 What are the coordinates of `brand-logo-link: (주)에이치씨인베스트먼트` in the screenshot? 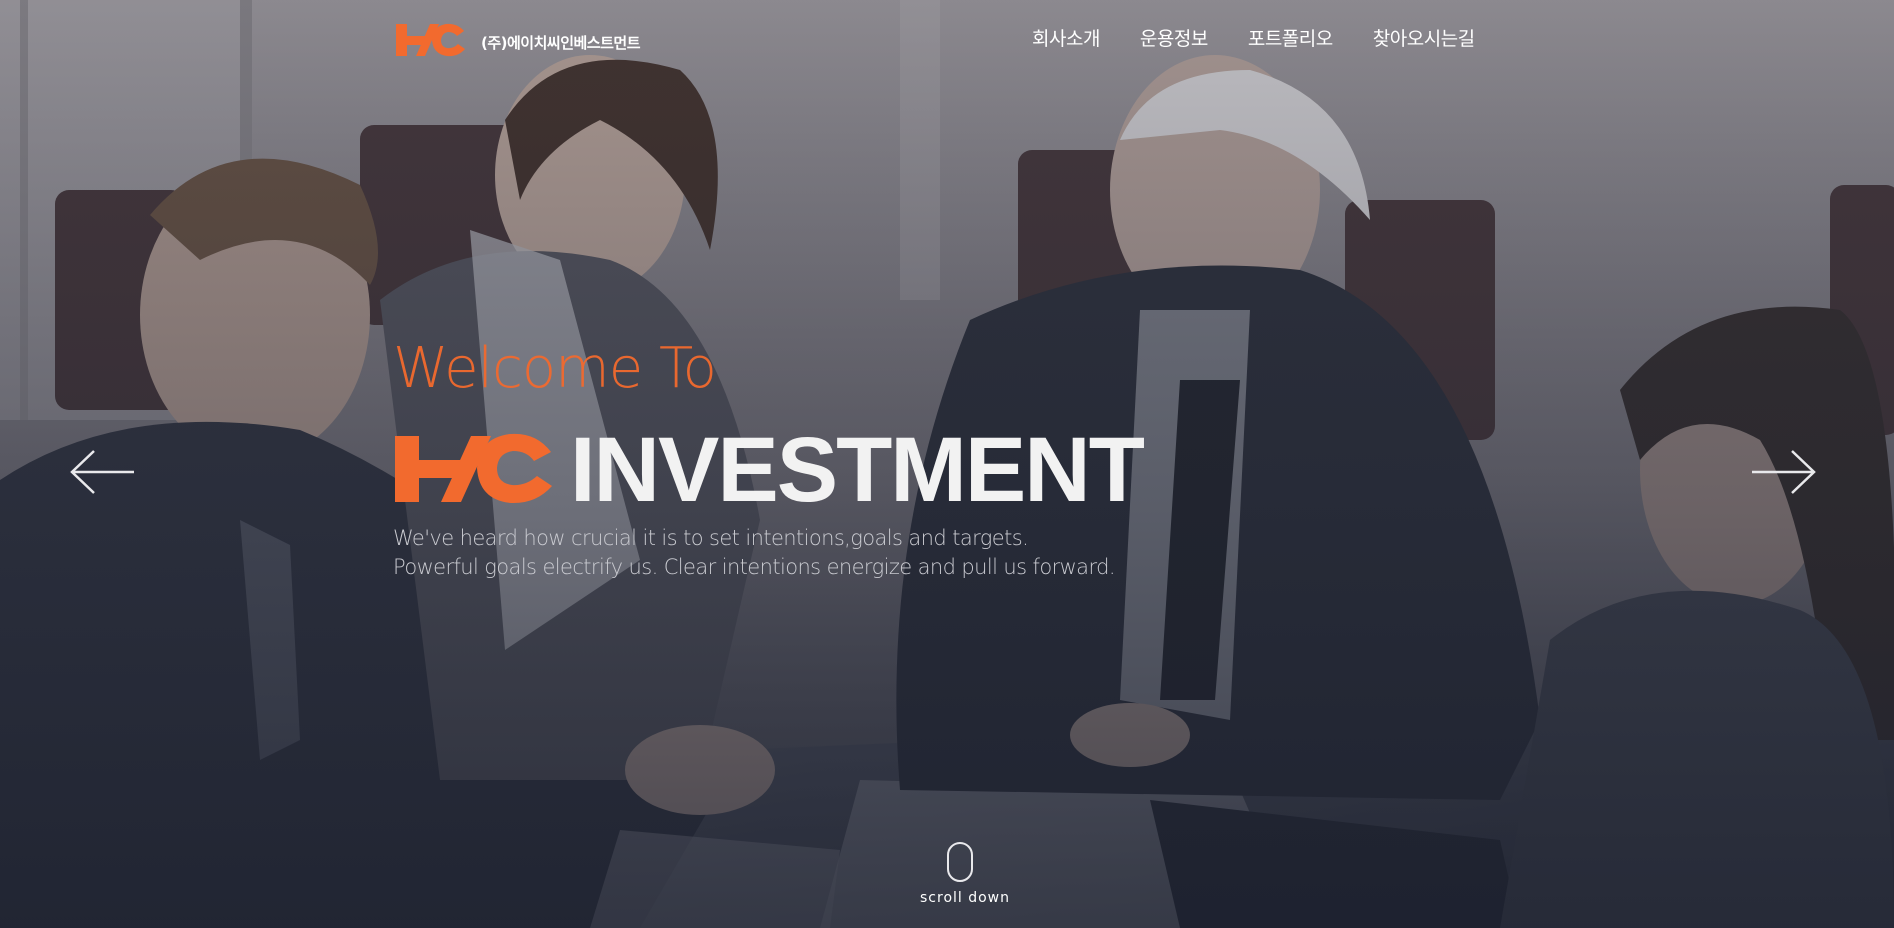 It's located at (518, 40).